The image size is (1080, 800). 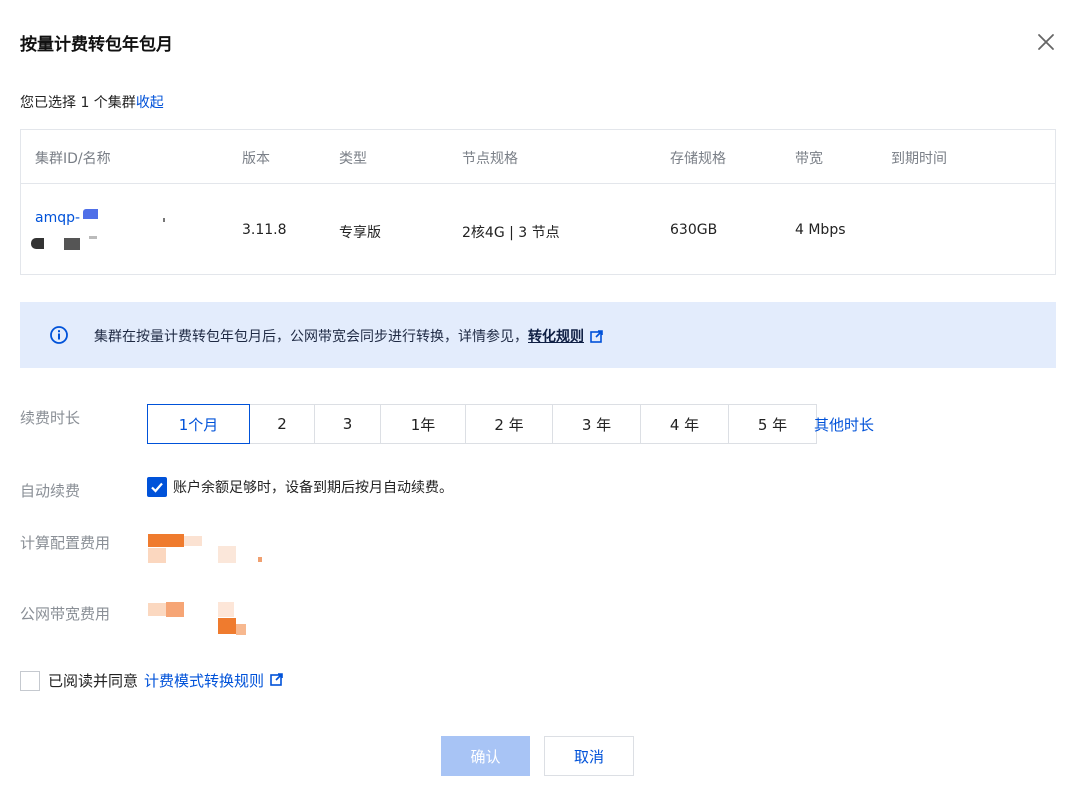 What do you see at coordinates (313, 488) in the screenshot?
I see `auto-renew-text: 账户余额足够时，设备到期后按月自动续费。` at bounding box center [313, 488].